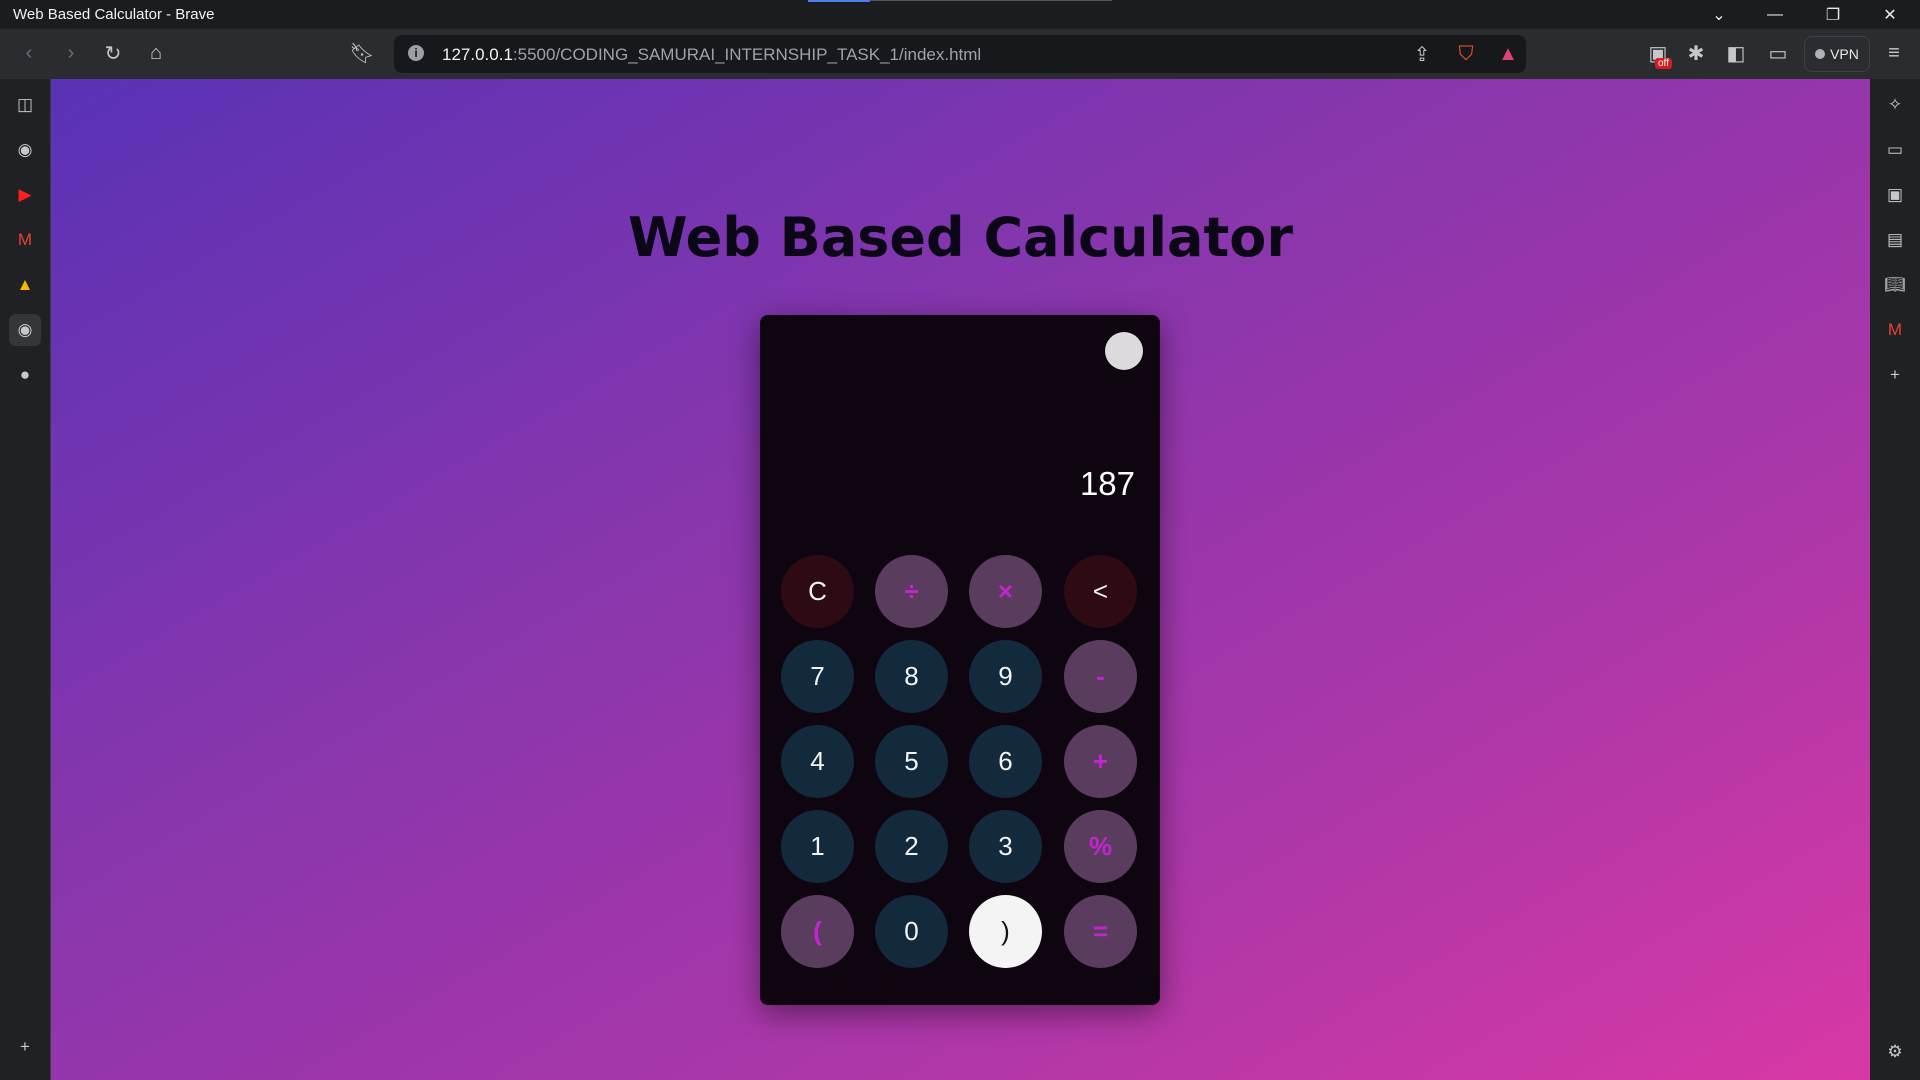 Image resolution: width=1920 pixels, height=1080 pixels. Describe the element at coordinates (25, 579) in the screenshot. I see `left-sidebar: ◫ ◉ ▶ M ▲ ◉ ● +` at that location.